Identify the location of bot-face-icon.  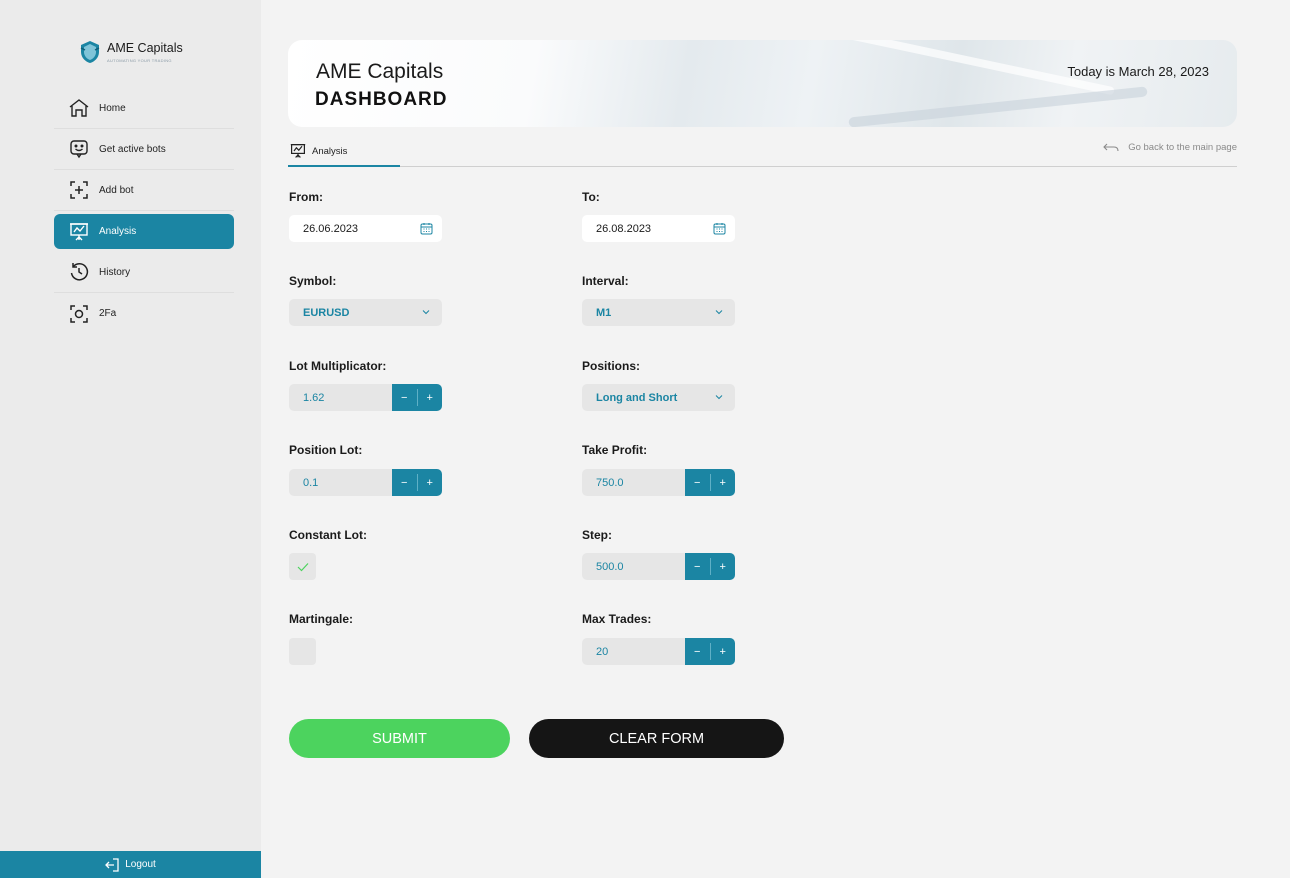
(79, 149).